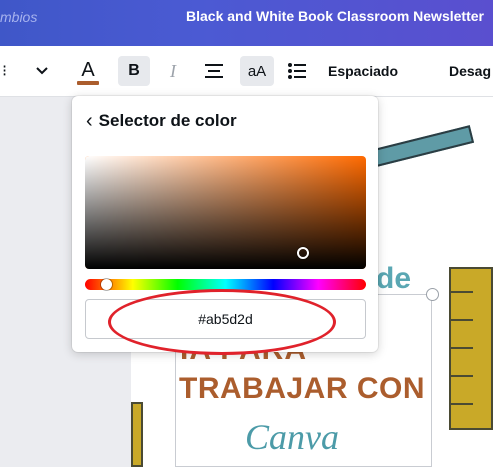 The height and width of the screenshot is (467, 493). What do you see at coordinates (173, 71) in the screenshot?
I see `italic-button: I` at bounding box center [173, 71].